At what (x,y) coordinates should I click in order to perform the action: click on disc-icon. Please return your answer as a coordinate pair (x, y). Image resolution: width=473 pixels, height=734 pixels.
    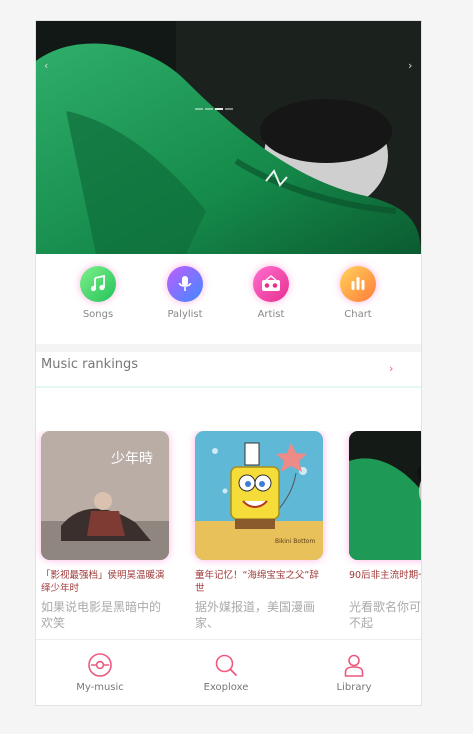
    Looking at the image, I should click on (100, 665).